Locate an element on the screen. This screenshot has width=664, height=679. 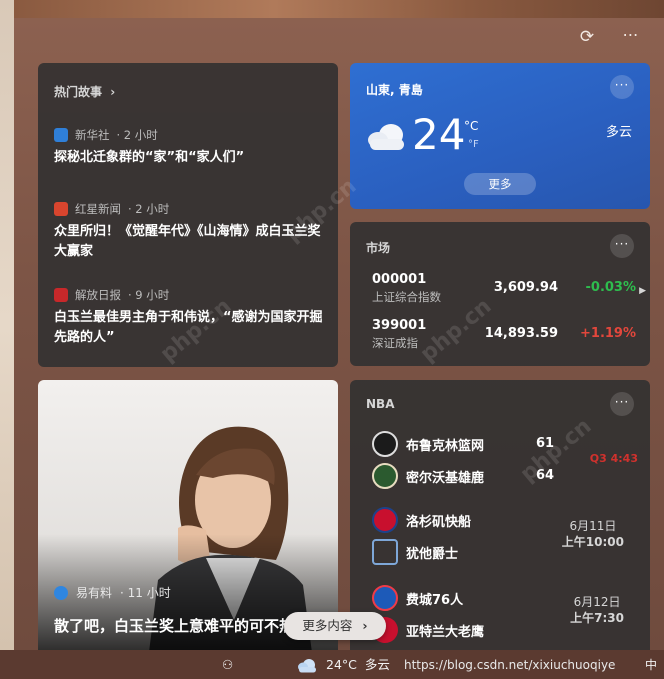
story-title: 众里所归！《觉醒年代》《山海情》成白玉兰奖大赢家 is located at coordinates (187, 241).